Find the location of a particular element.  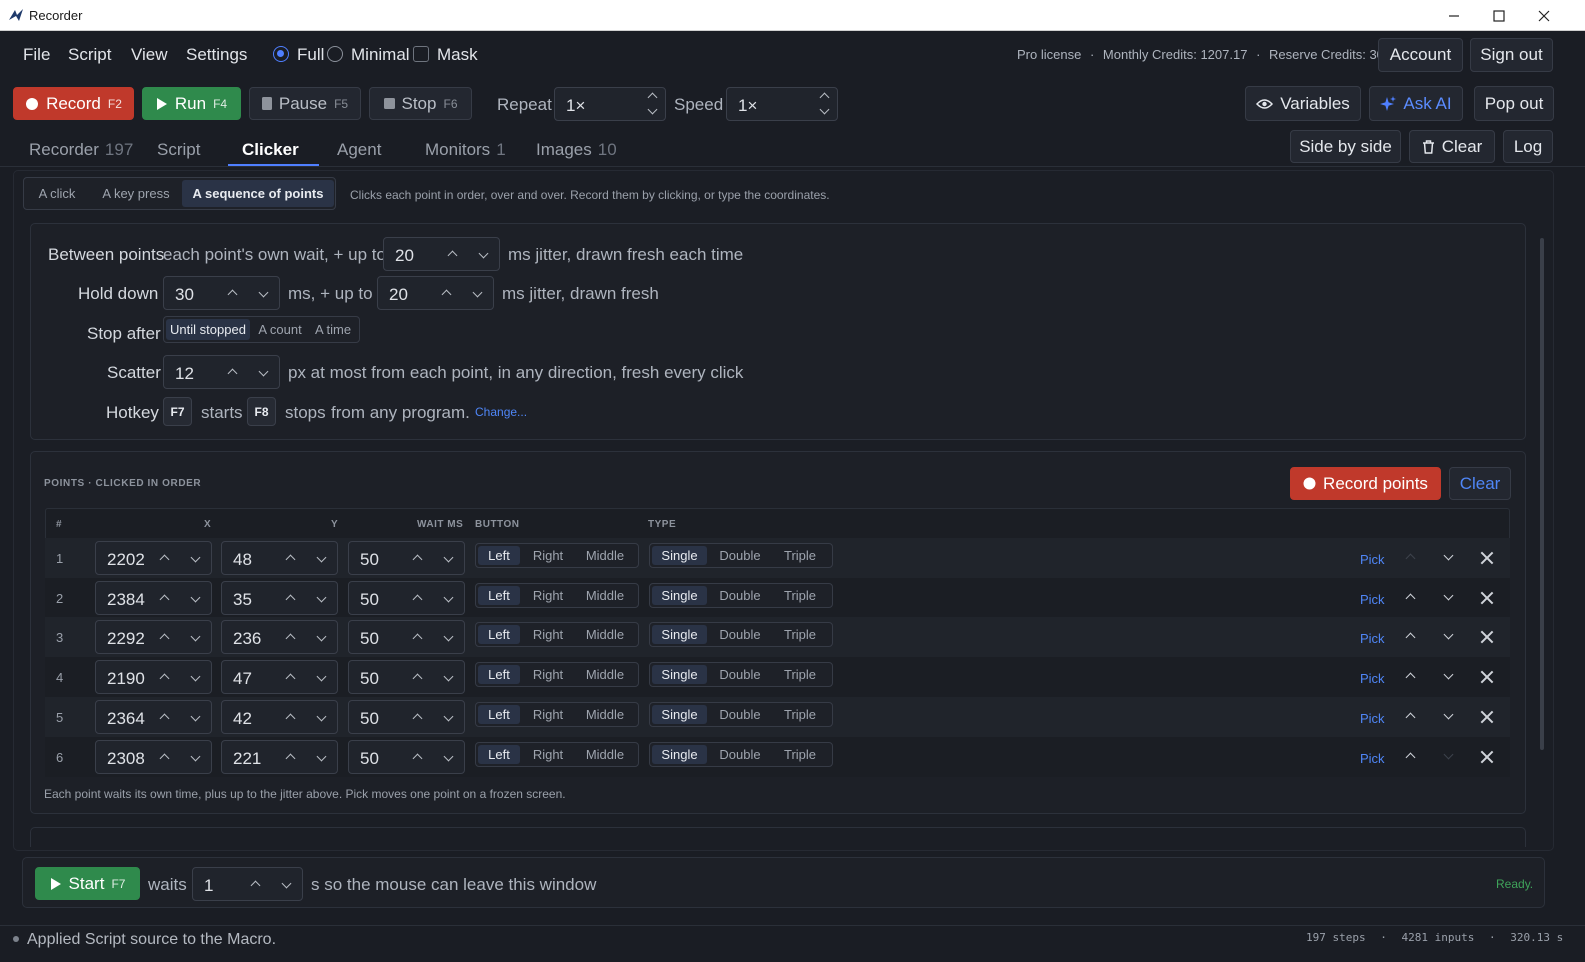

tab-recorder: Recorder 197 is located at coordinates (81, 150).